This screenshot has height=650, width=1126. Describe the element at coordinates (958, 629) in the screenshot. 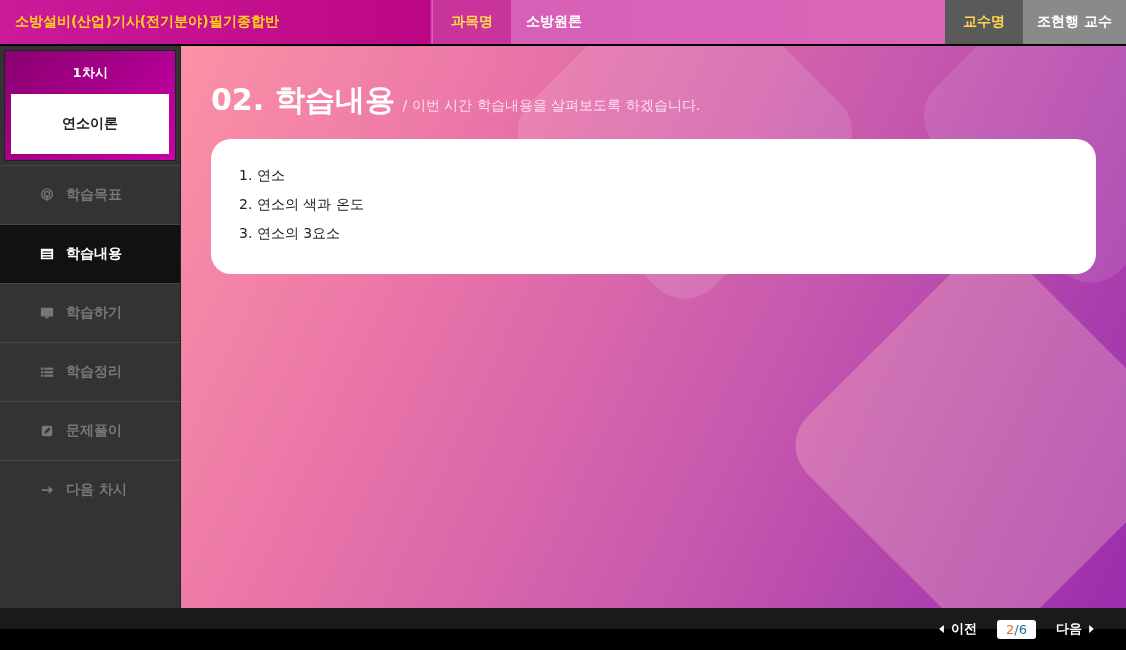

I see `previous-button: 이전` at that location.